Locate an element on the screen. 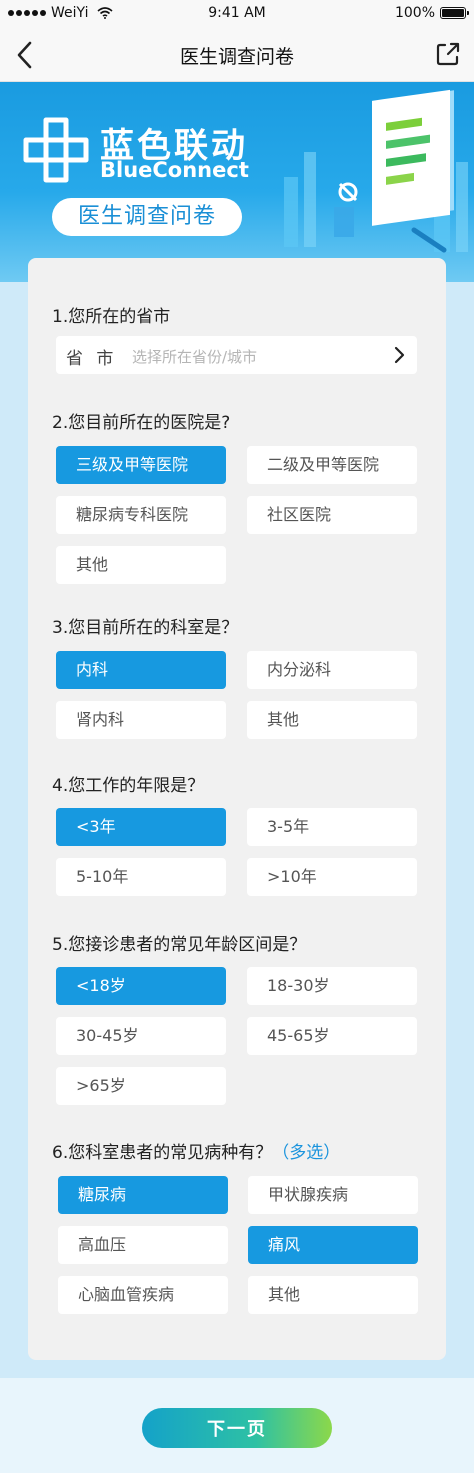 Image resolution: width=474 pixels, height=1473 pixels. q5-option-45-65: 45-65岁 is located at coordinates (332, 1036).